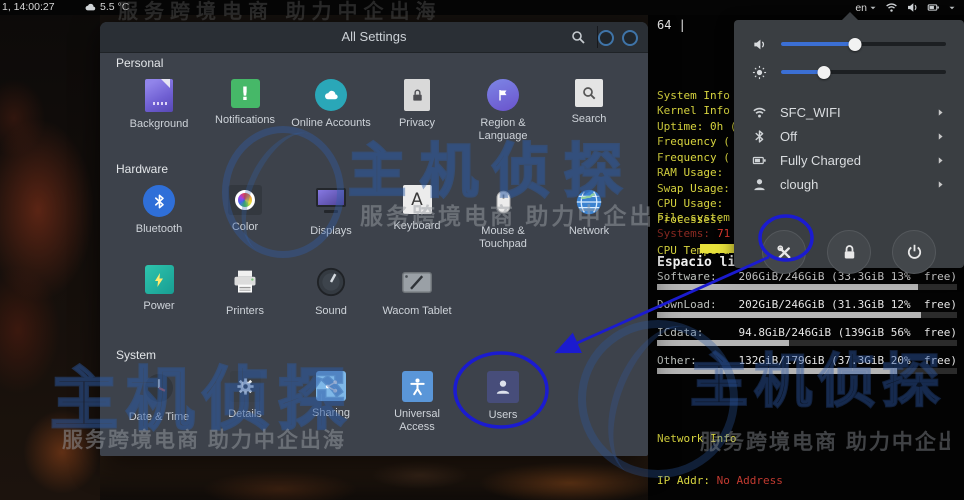 The image size is (964, 500). Describe the element at coordinates (503, 402) in the screenshot. I see `settings-tile: Users` at that location.